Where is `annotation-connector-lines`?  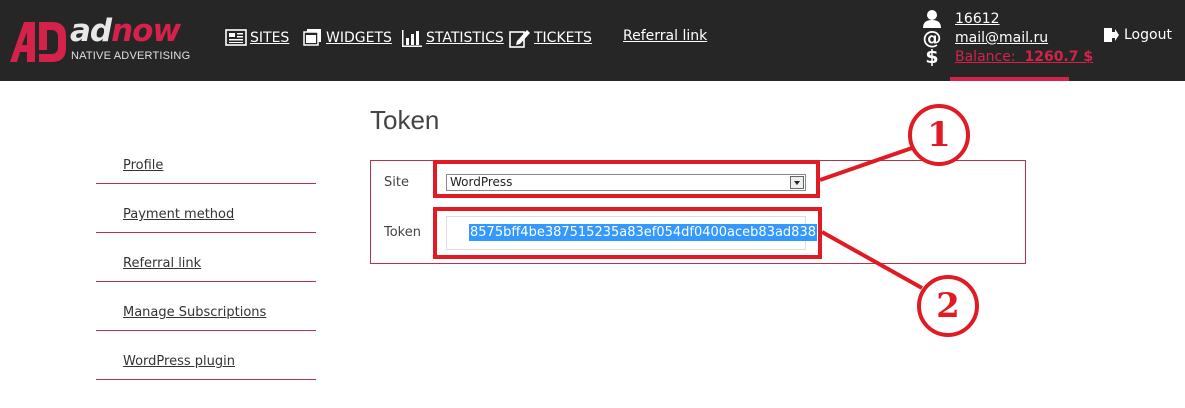 annotation-connector-lines is located at coordinates (871, 218).